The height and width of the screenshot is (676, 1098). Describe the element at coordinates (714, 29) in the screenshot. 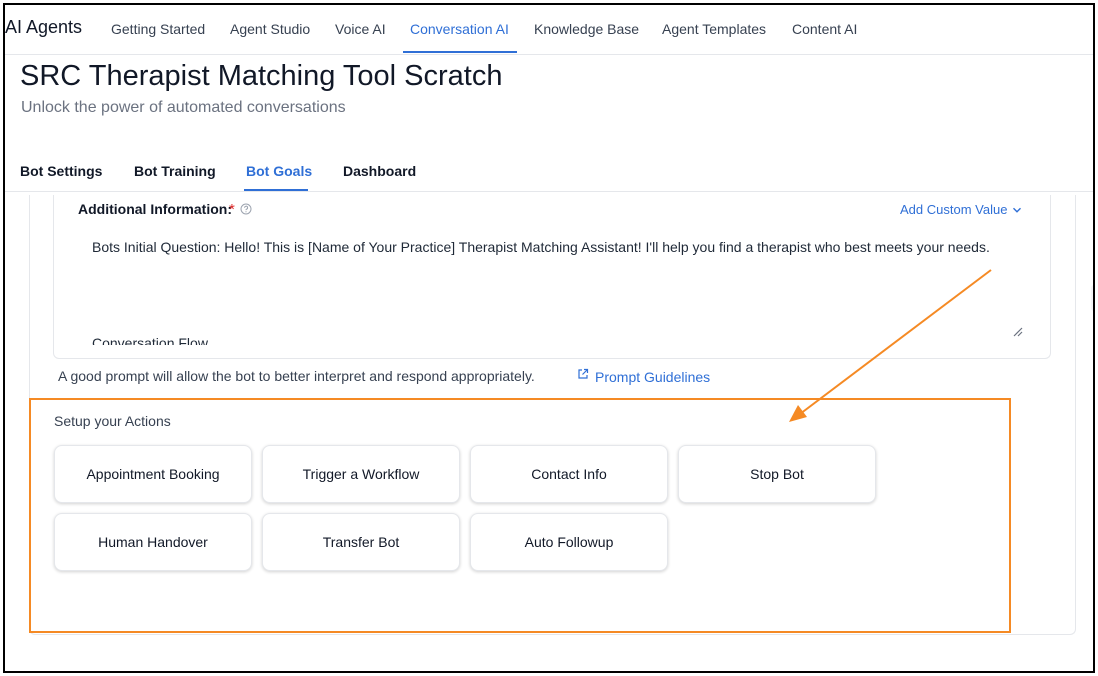

I see `nav-agent-templates: Agent Templates` at that location.